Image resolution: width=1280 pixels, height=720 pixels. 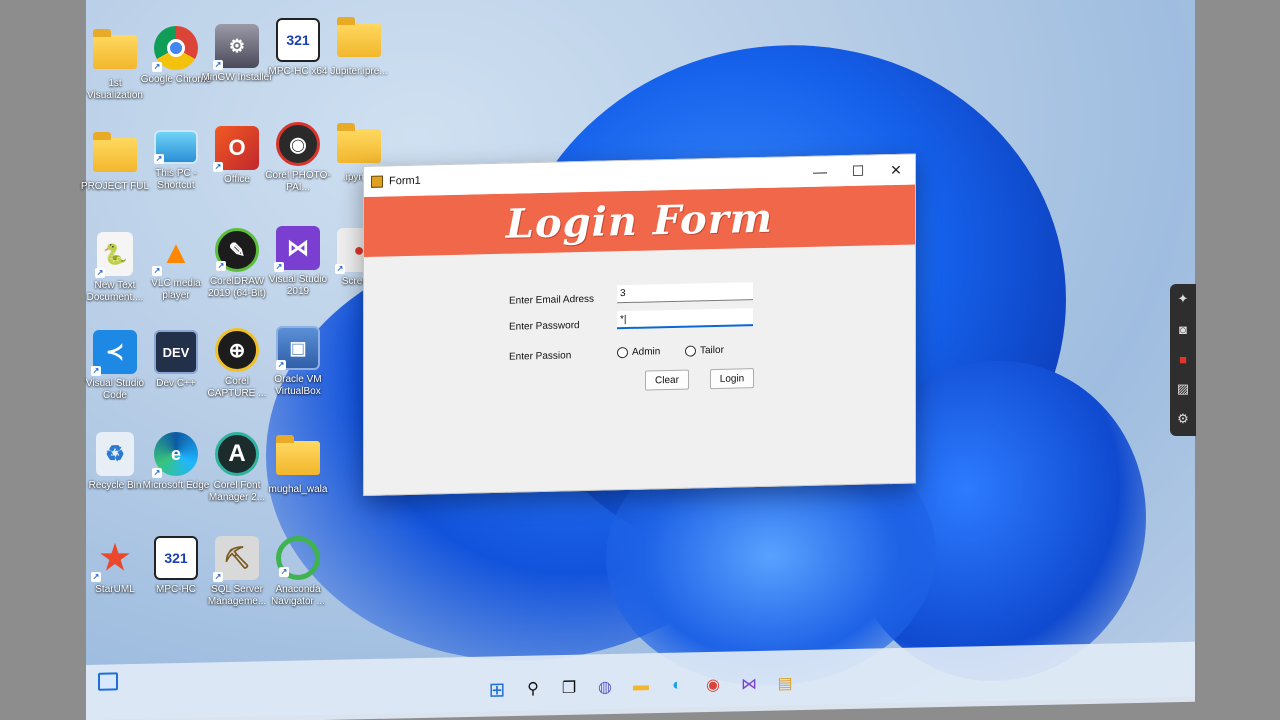 I want to click on pin-icon: ✦, so click(x=1183, y=299).